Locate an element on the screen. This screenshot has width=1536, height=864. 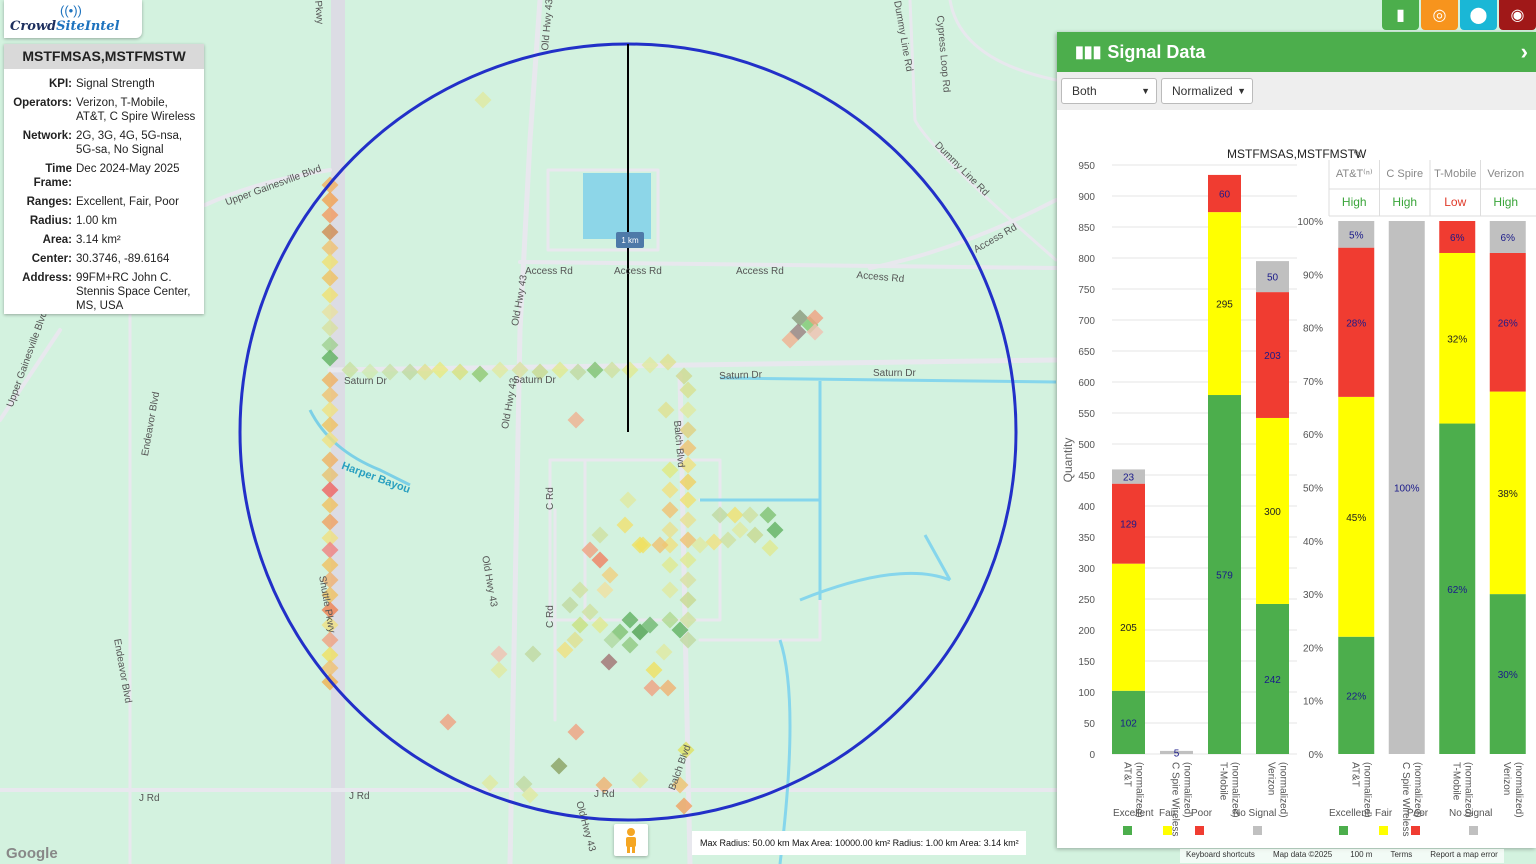
legend-label: Excellent is located at coordinates (1349, 813).